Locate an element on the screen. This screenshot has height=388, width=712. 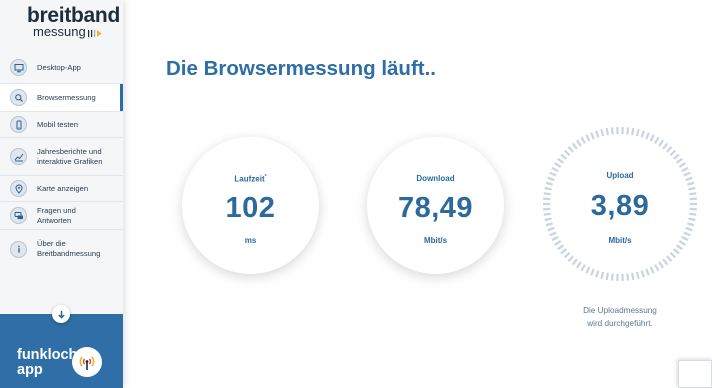
latency-label-text: Laufzeit is located at coordinates (249, 179).